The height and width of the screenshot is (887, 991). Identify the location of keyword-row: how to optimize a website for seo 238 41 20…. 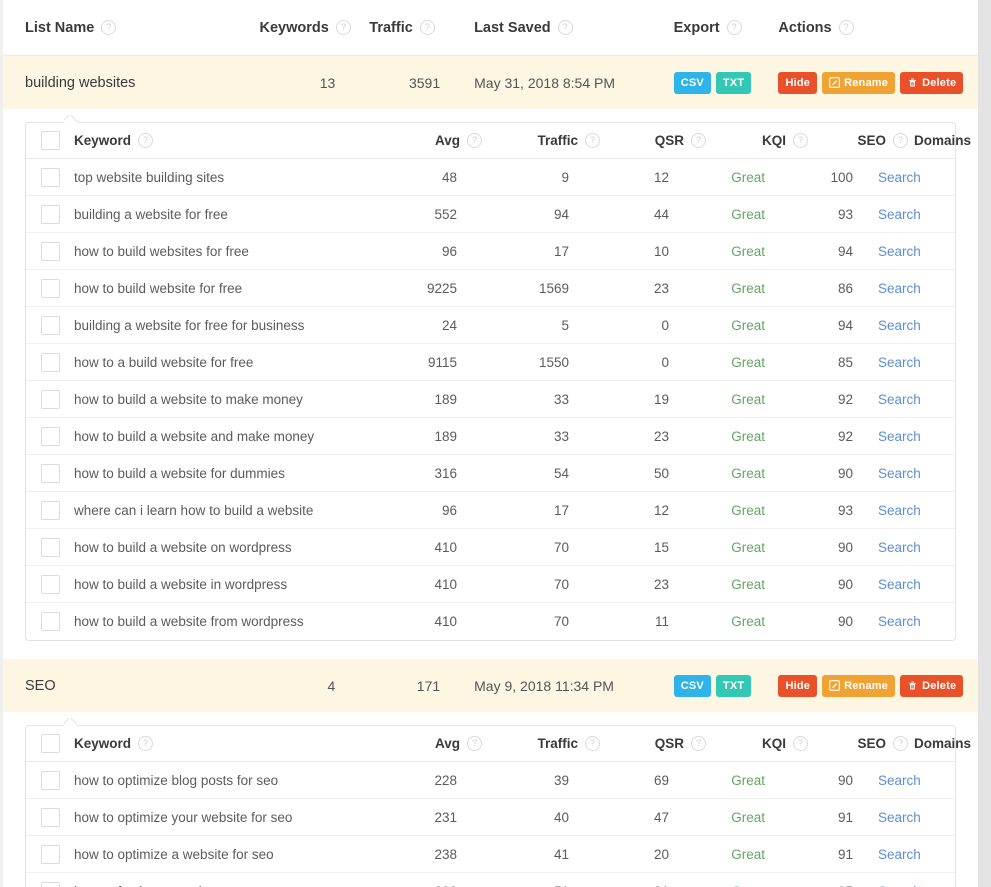
(490, 854).